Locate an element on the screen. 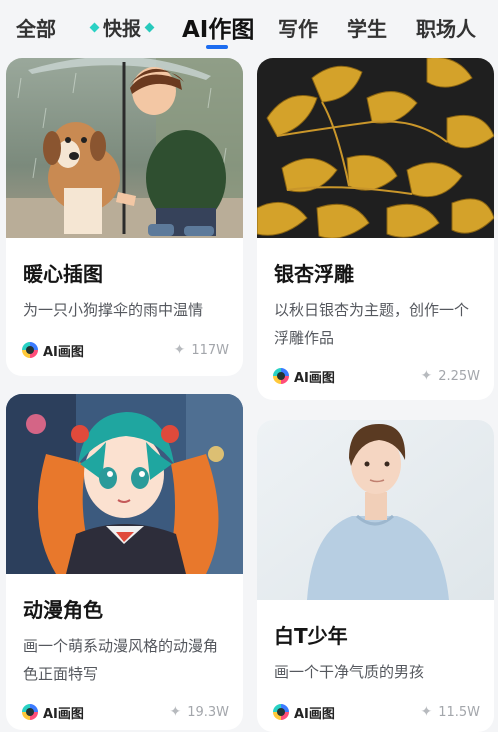 The width and height of the screenshot is (498, 732). card-title: 动漫角色 is located at coordinates (63, 610).